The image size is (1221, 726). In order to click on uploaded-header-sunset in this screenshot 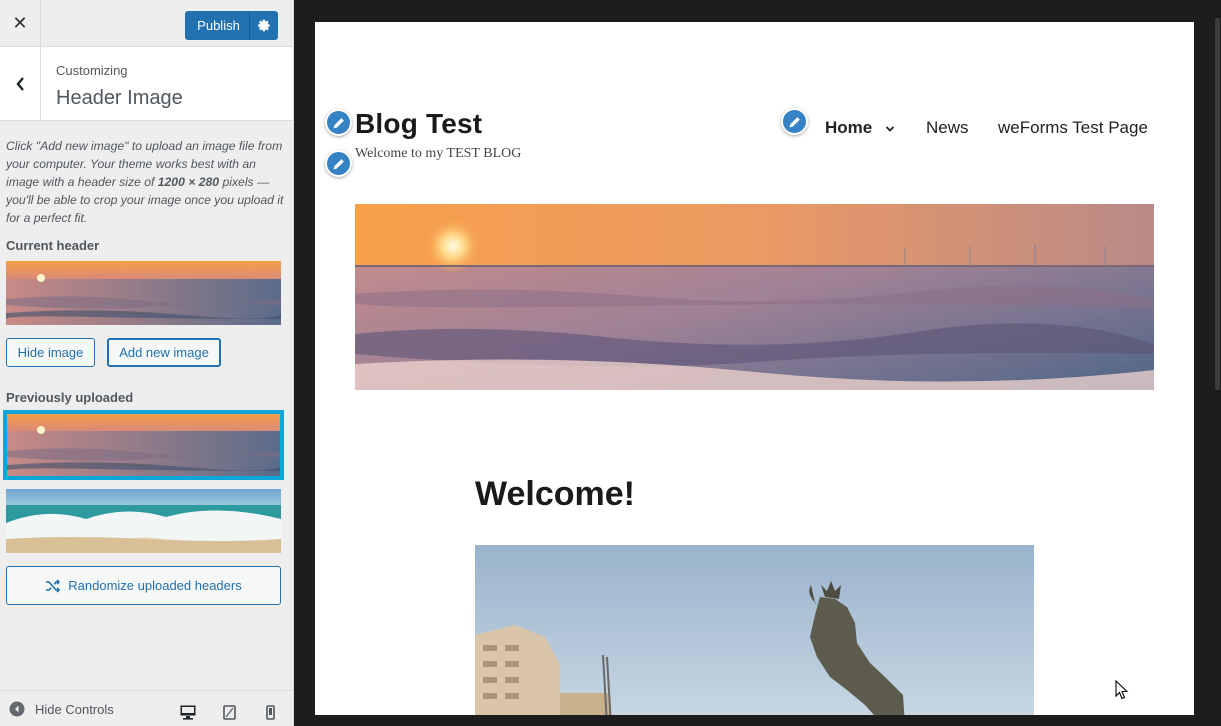, I will do `click(143, 445)`.